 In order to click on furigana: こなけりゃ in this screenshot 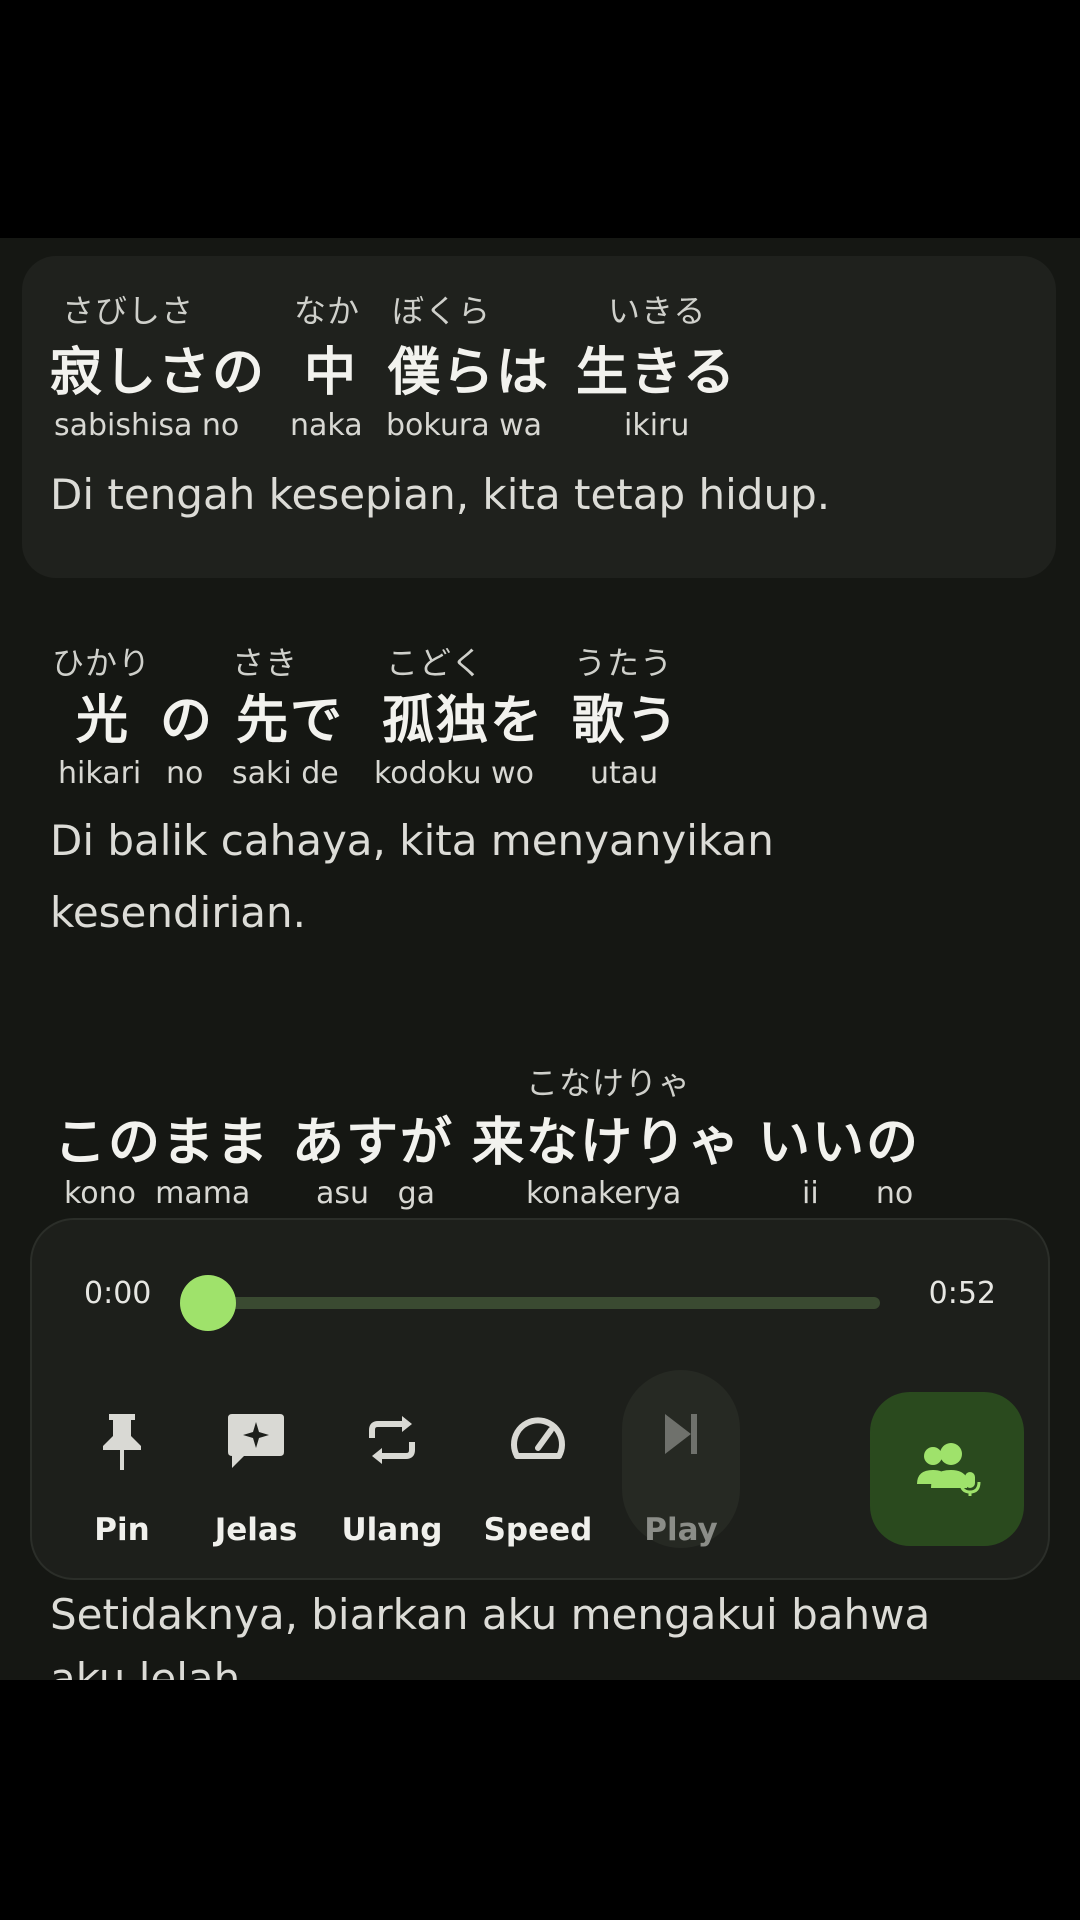, I will do `click(609, 1083)`.